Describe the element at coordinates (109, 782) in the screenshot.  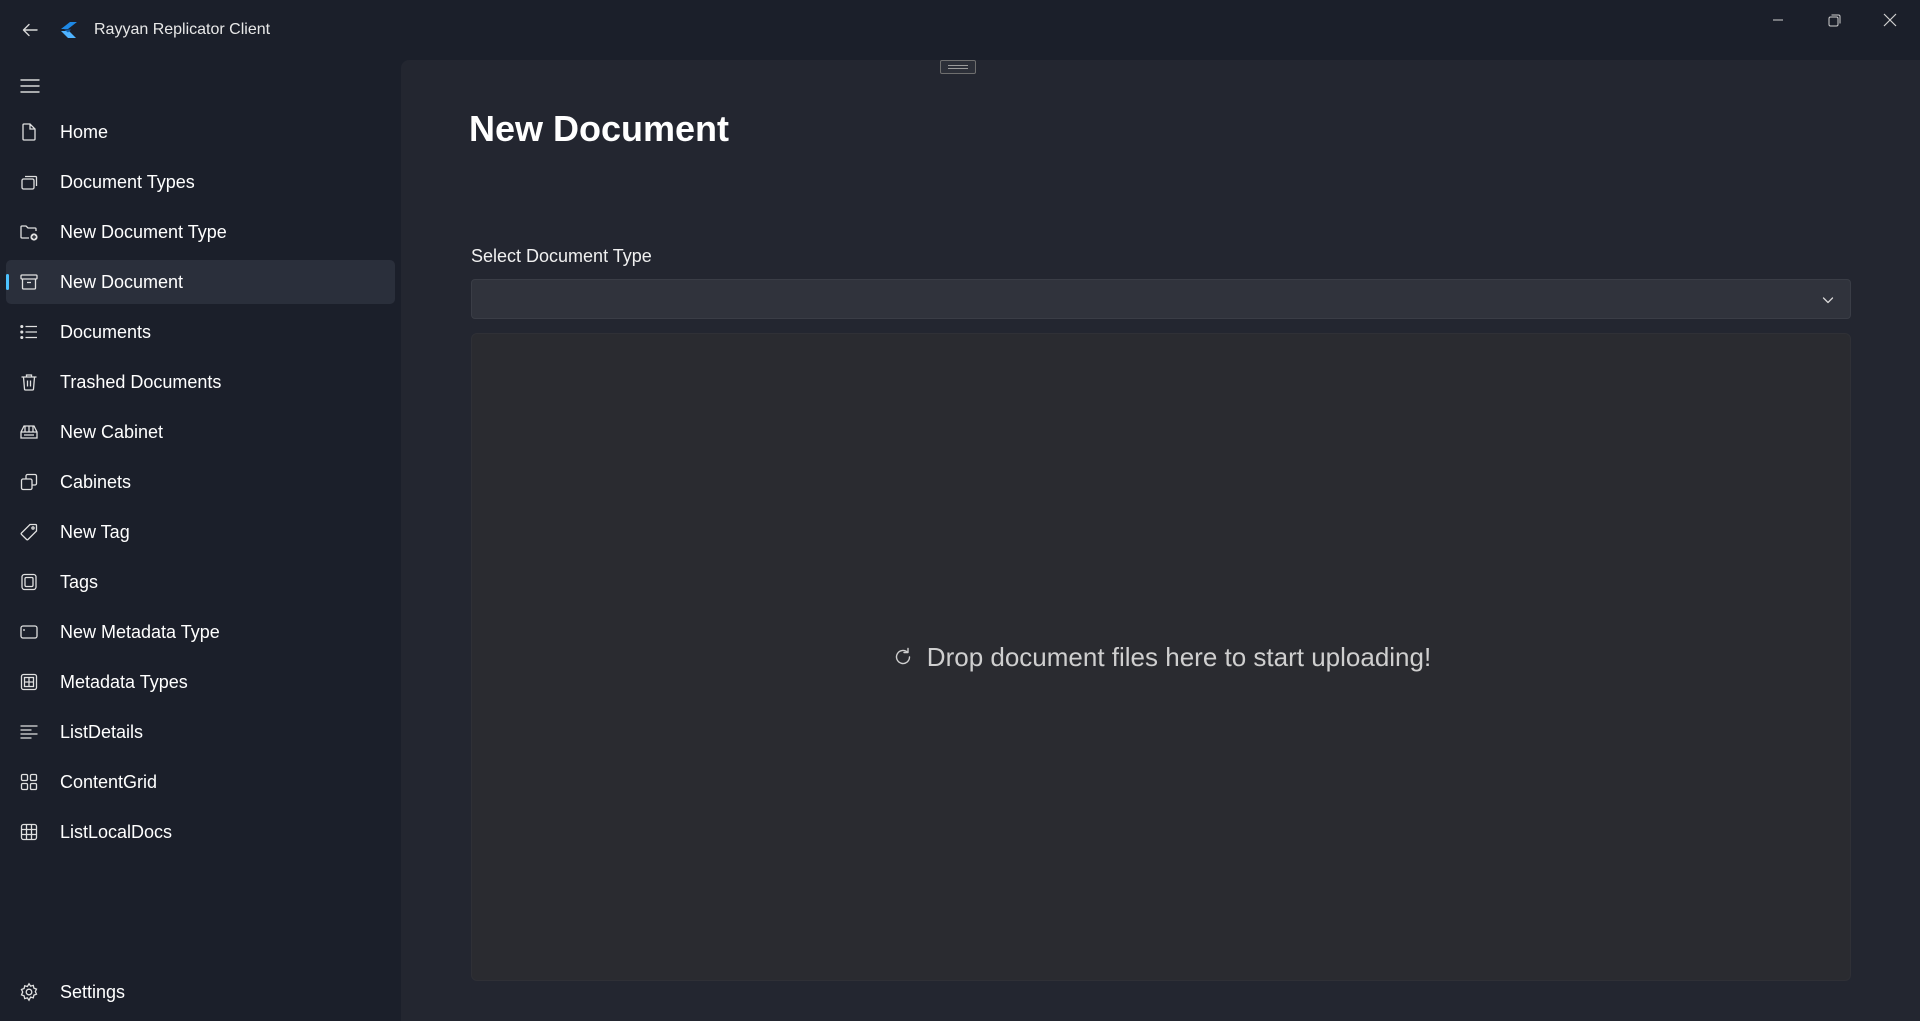
I see `nav-label: ContentGrid` at that location.